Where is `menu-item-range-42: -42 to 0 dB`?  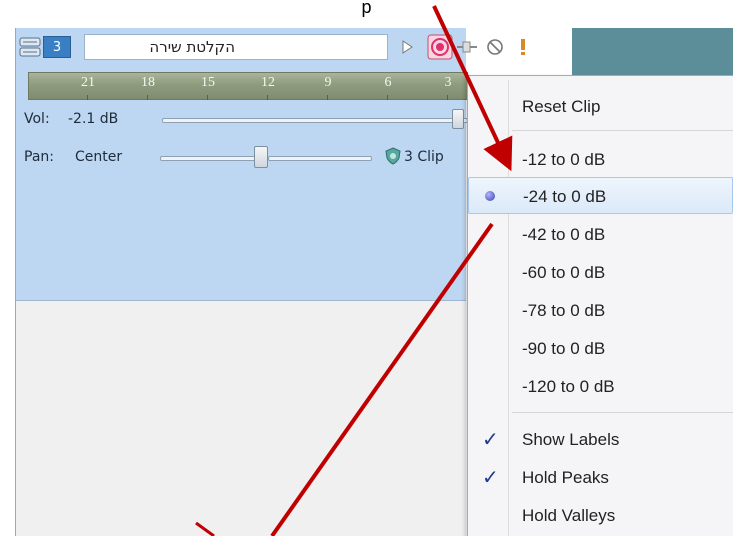 menu-item-range-42: -42 to 0 dB is located at coordinates (600, 234).